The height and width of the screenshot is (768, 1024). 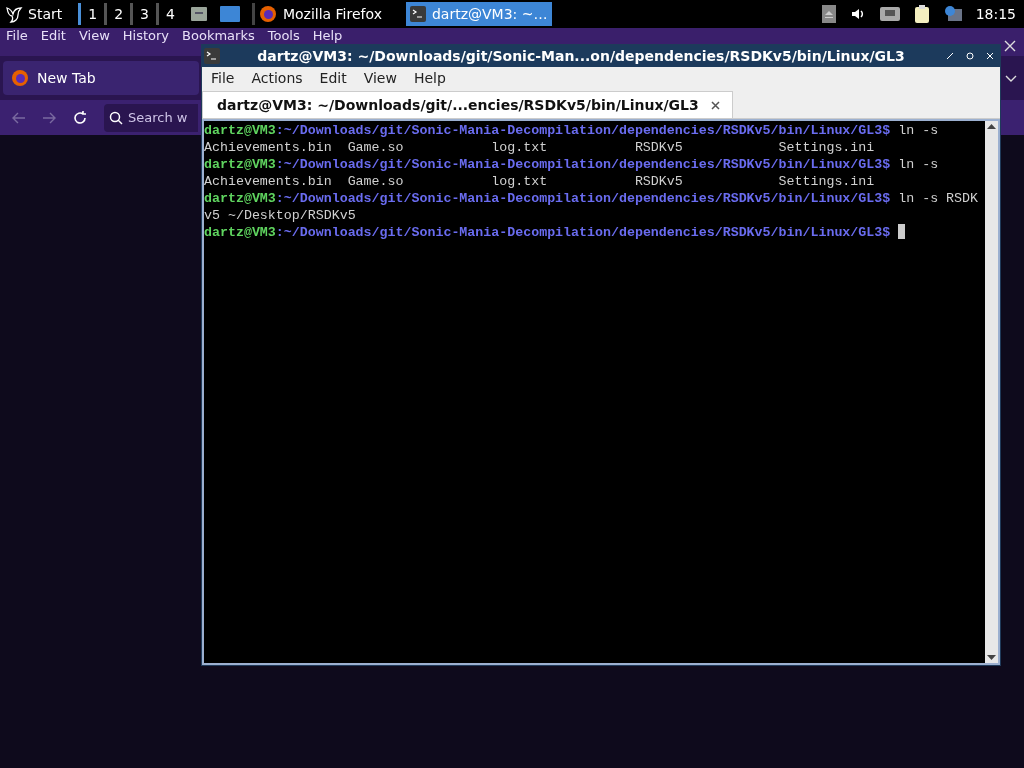 I want to click on scroll-up-icon, so click(x=991, y=126).